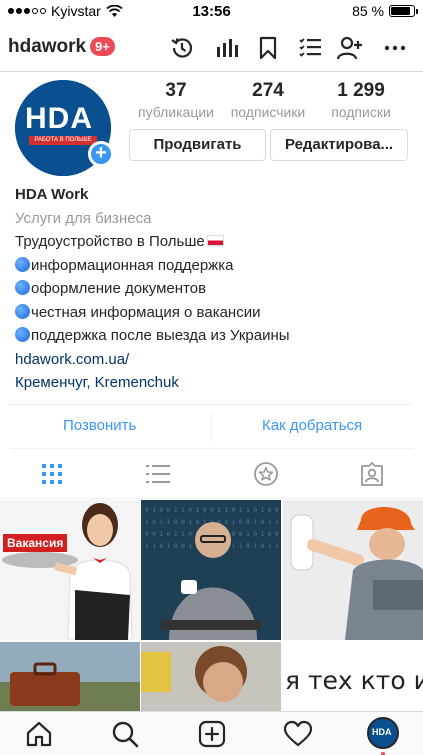  I want to click on bio-bullet-item: поддержка после выезда из Украины, so click(212, 336).